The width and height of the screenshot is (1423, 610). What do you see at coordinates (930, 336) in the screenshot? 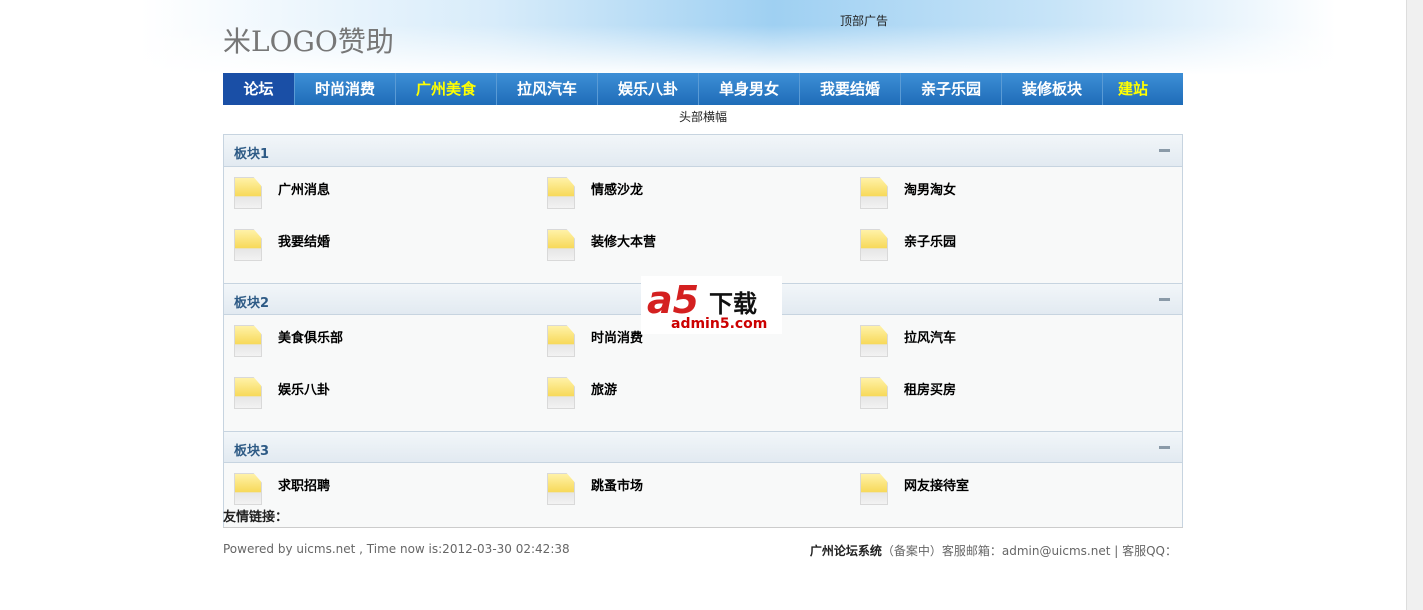
I see `forum-link: 拉风汽车` at bounding box center [930, 336].